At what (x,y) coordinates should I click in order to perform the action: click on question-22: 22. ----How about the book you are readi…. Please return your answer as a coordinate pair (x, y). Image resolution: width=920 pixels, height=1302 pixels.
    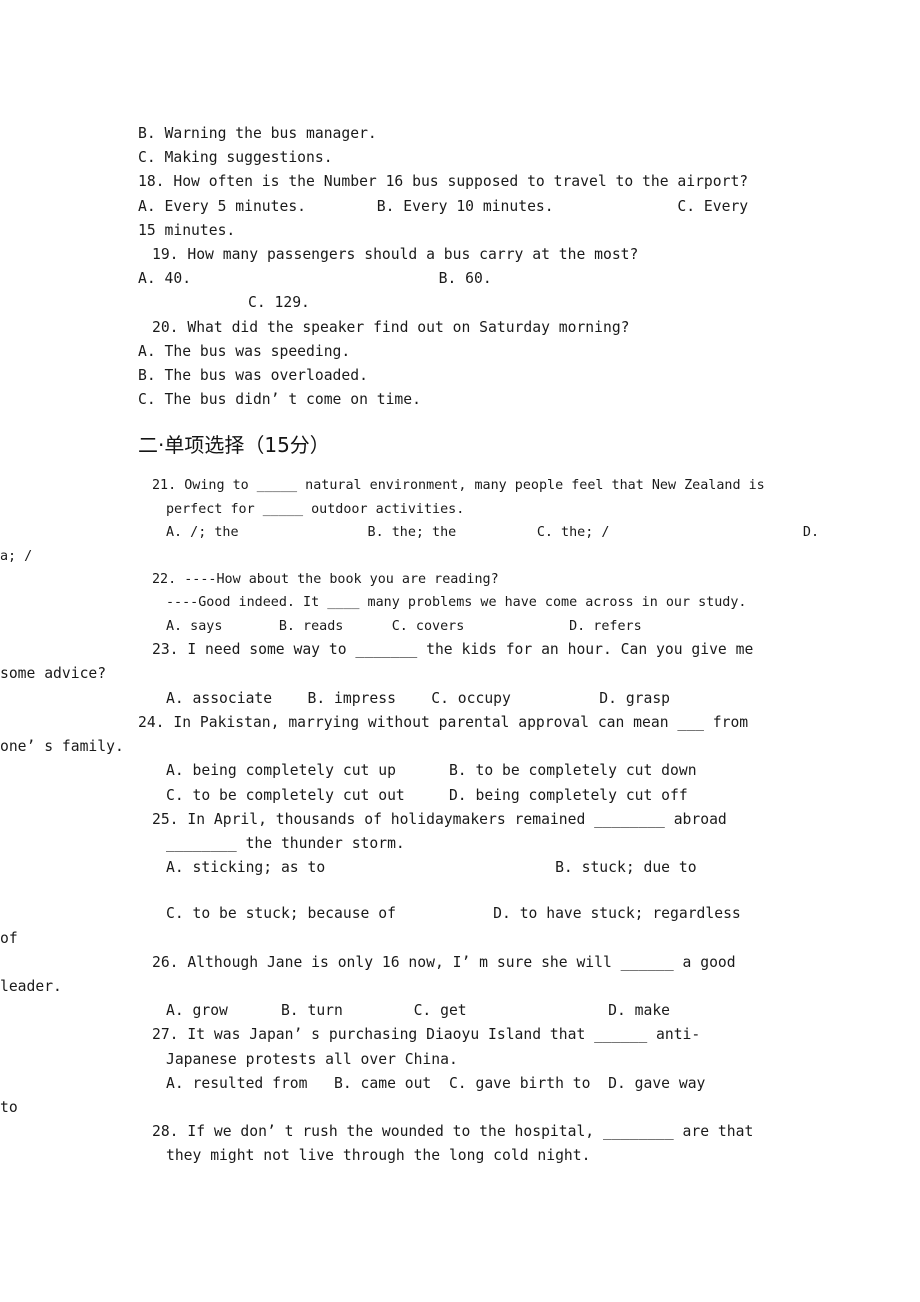
    Looking at the image, I should click on (461, 603).